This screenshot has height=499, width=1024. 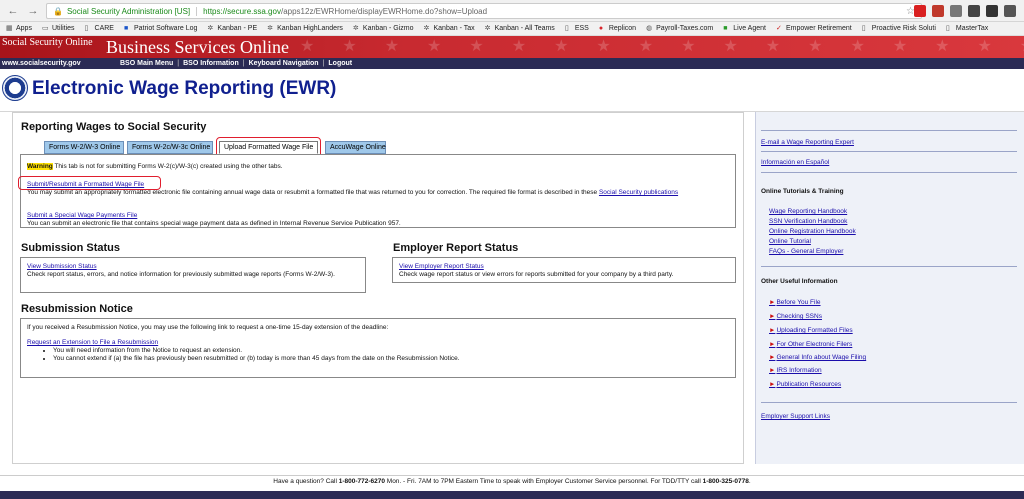 I want to click on lock-icon: 🔒, so click(x=58, y=11).